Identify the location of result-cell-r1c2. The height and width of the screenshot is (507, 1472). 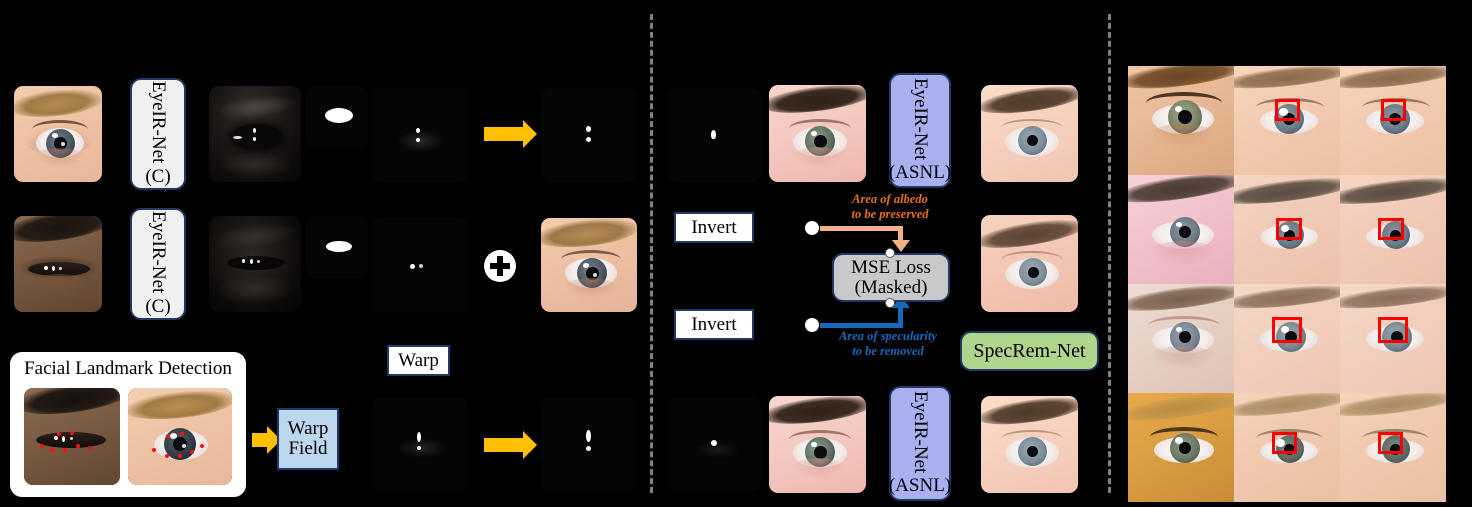
(1287, 120).